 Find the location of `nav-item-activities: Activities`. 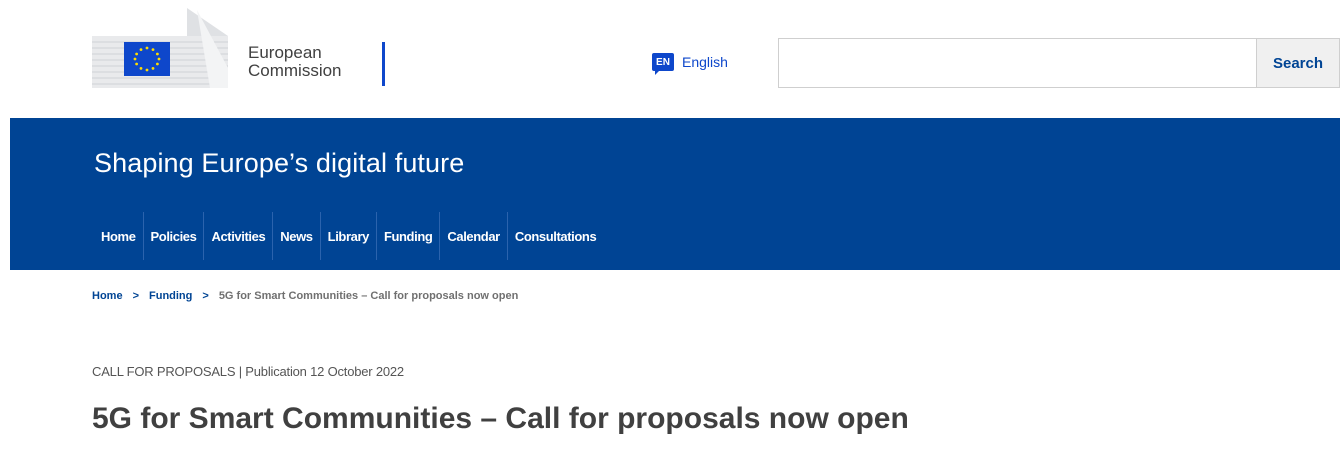

nav-item-activities: Activities is located at coordinates (237, 236).